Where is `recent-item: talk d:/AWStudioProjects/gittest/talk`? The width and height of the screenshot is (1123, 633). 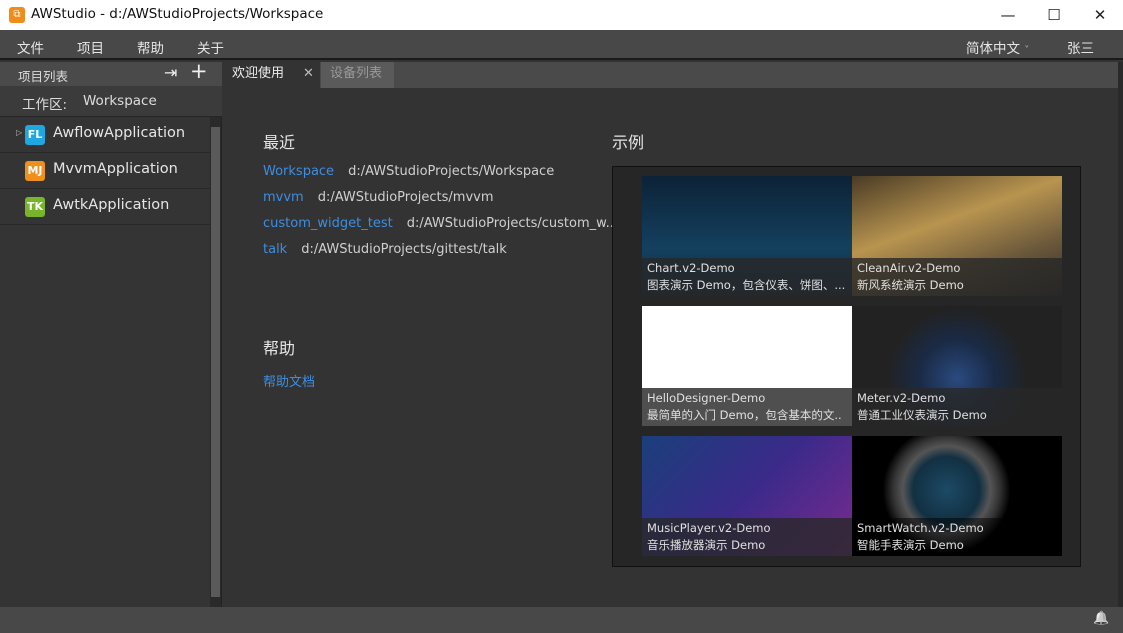
recent-item: talk d:/AWStudioProjects/gittest/talk is located at coordinates (385, 249).